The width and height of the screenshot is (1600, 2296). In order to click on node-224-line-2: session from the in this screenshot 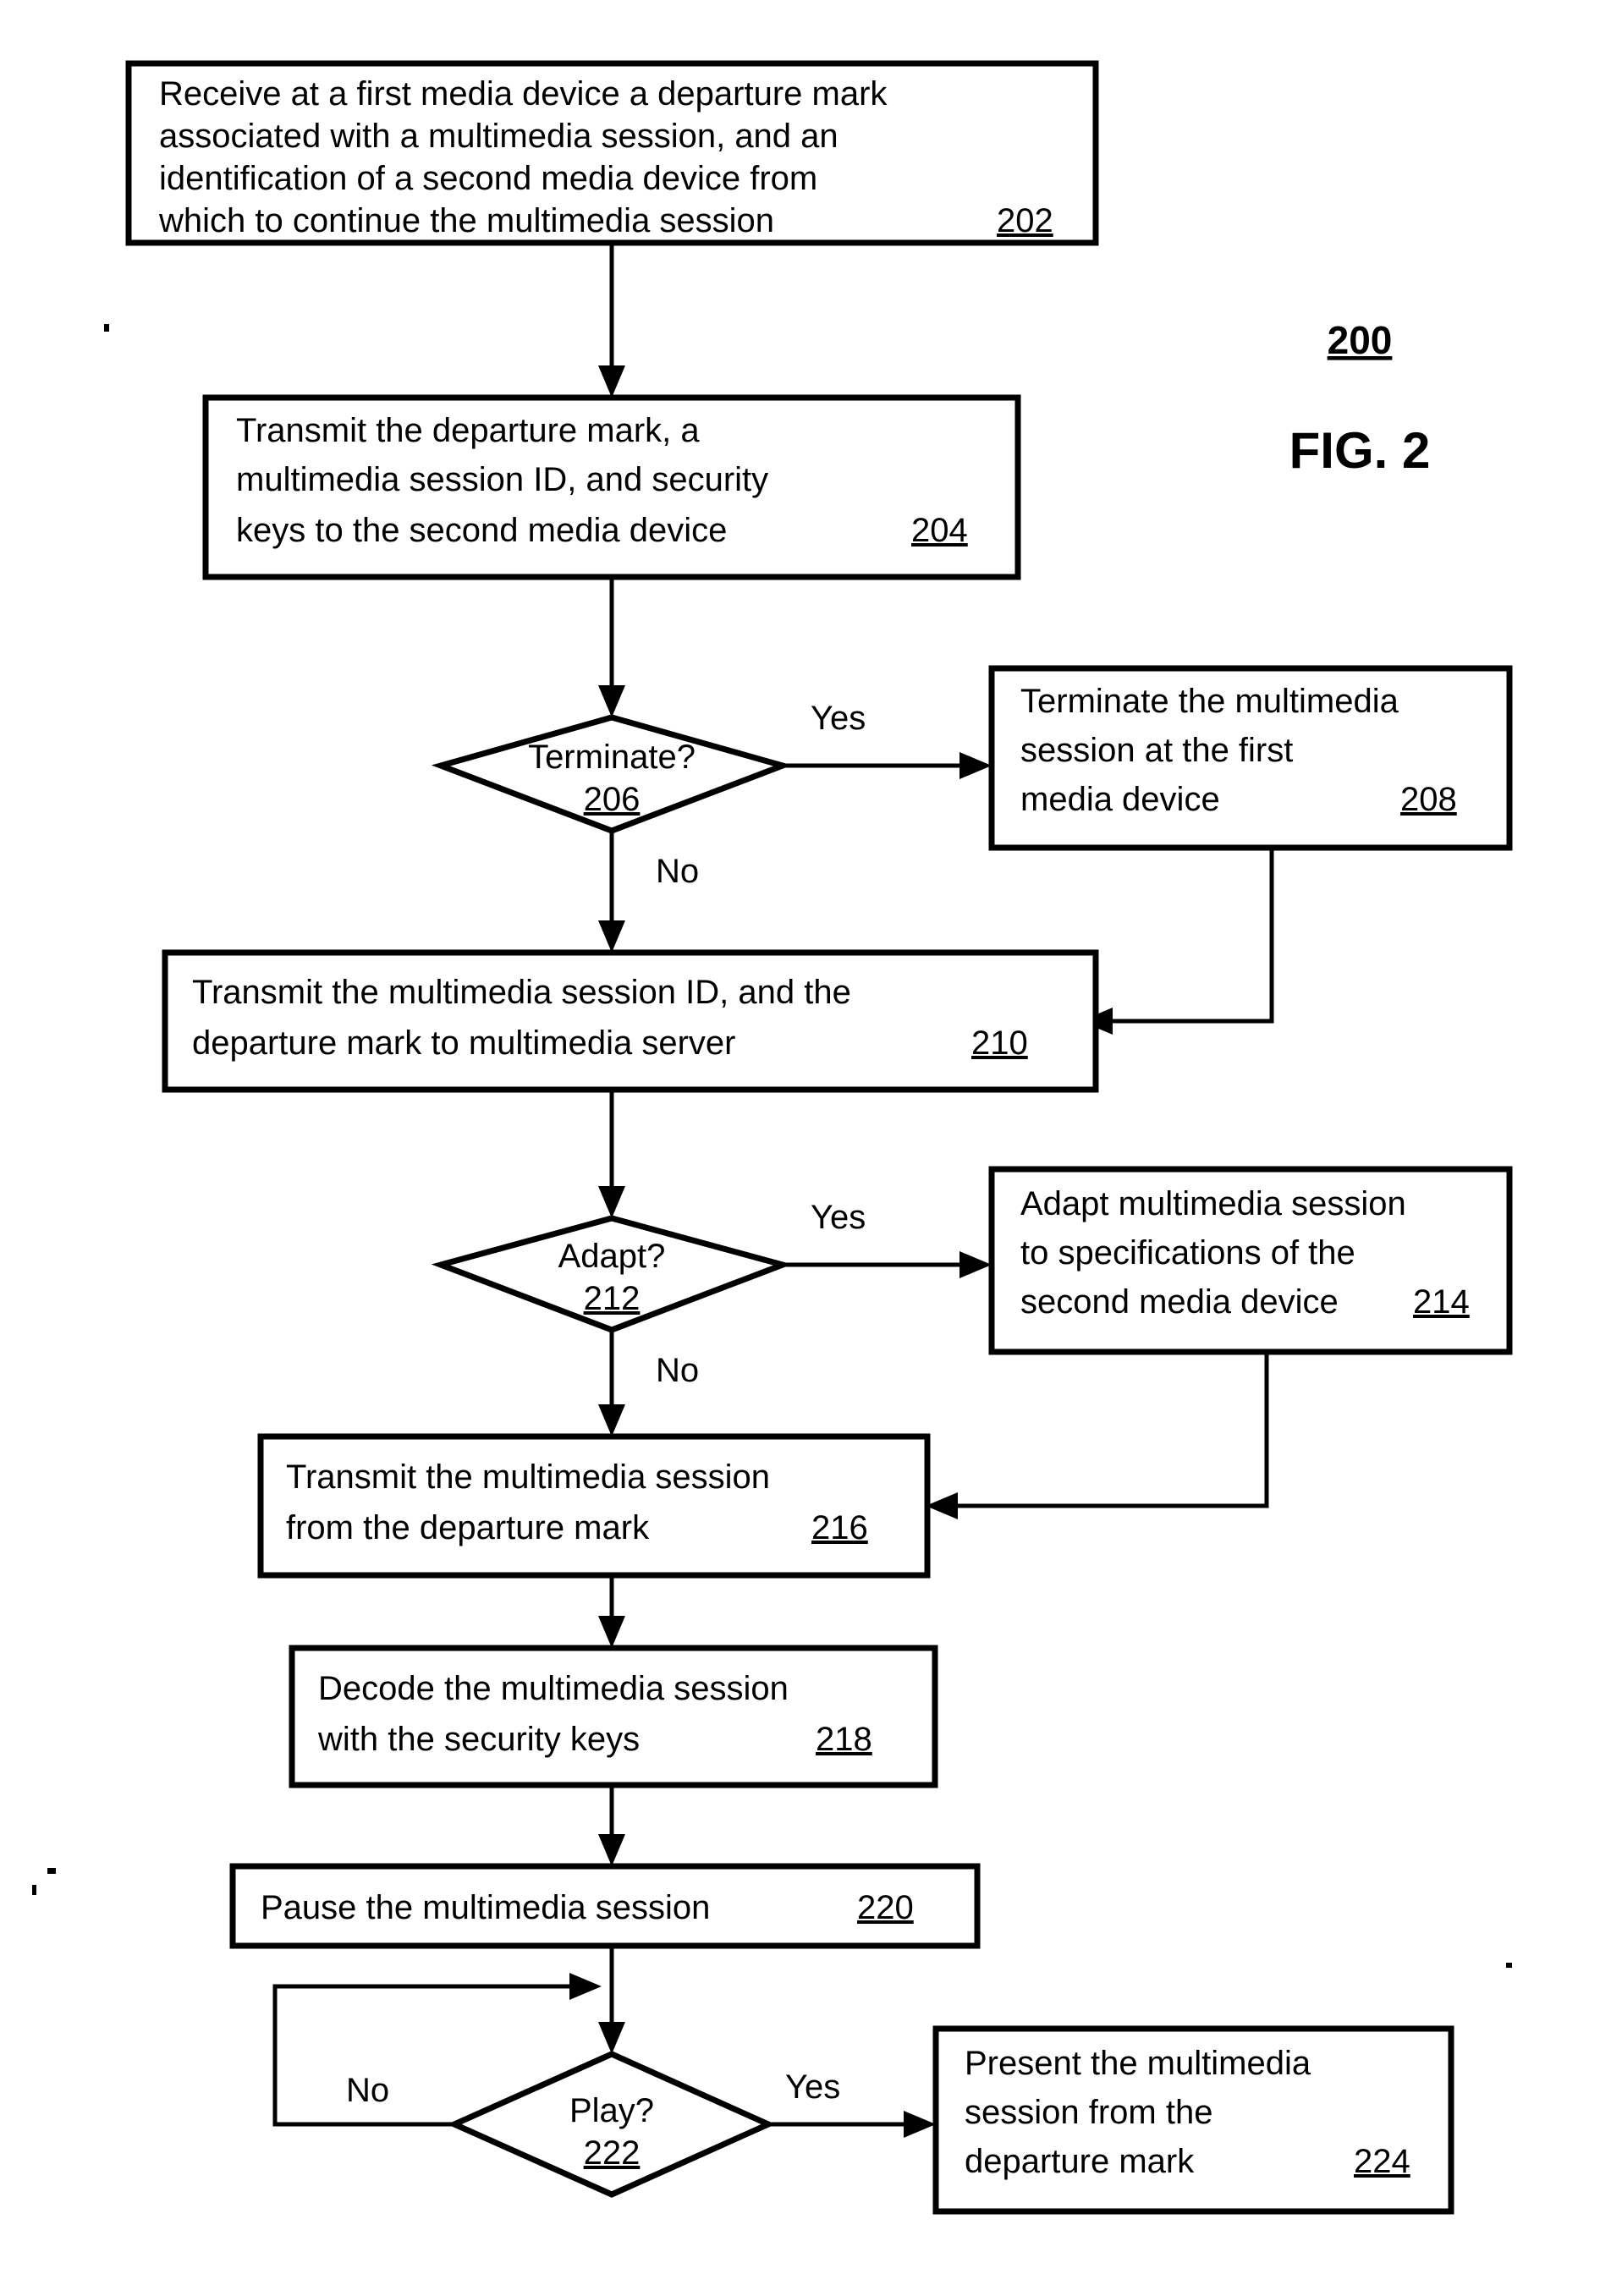, I will do `click(1088, 2112)`.